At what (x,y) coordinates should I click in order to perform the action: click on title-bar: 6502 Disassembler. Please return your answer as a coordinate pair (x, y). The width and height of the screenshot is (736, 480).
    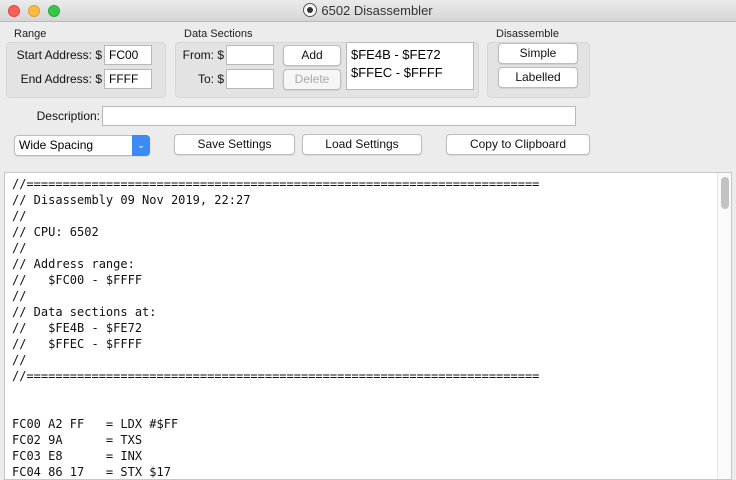
    Looking at the image, I should click on (368, 11).